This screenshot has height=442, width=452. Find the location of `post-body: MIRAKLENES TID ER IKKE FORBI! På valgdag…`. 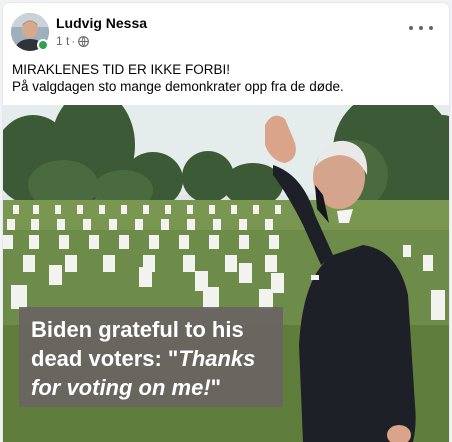

post-body: MIRAKLENES TID ER IKKE FORBI! På valgdag… is located at coordinates (227, 78).